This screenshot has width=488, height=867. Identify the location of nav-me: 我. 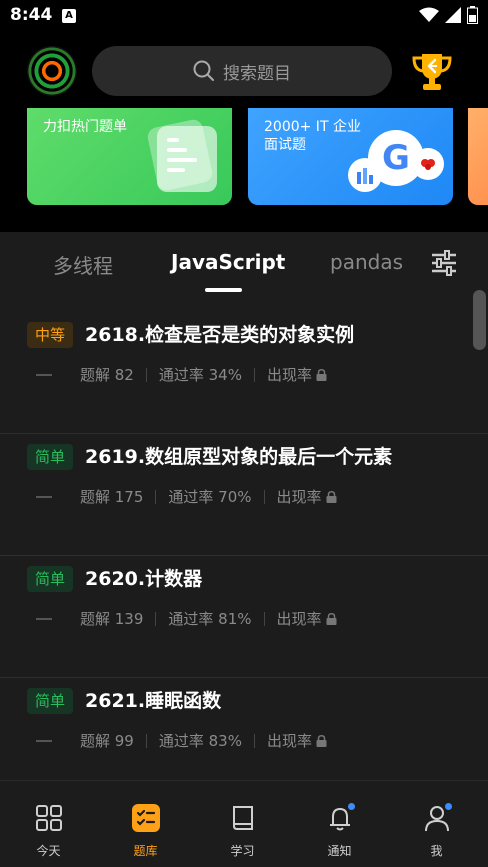
(436, 824).